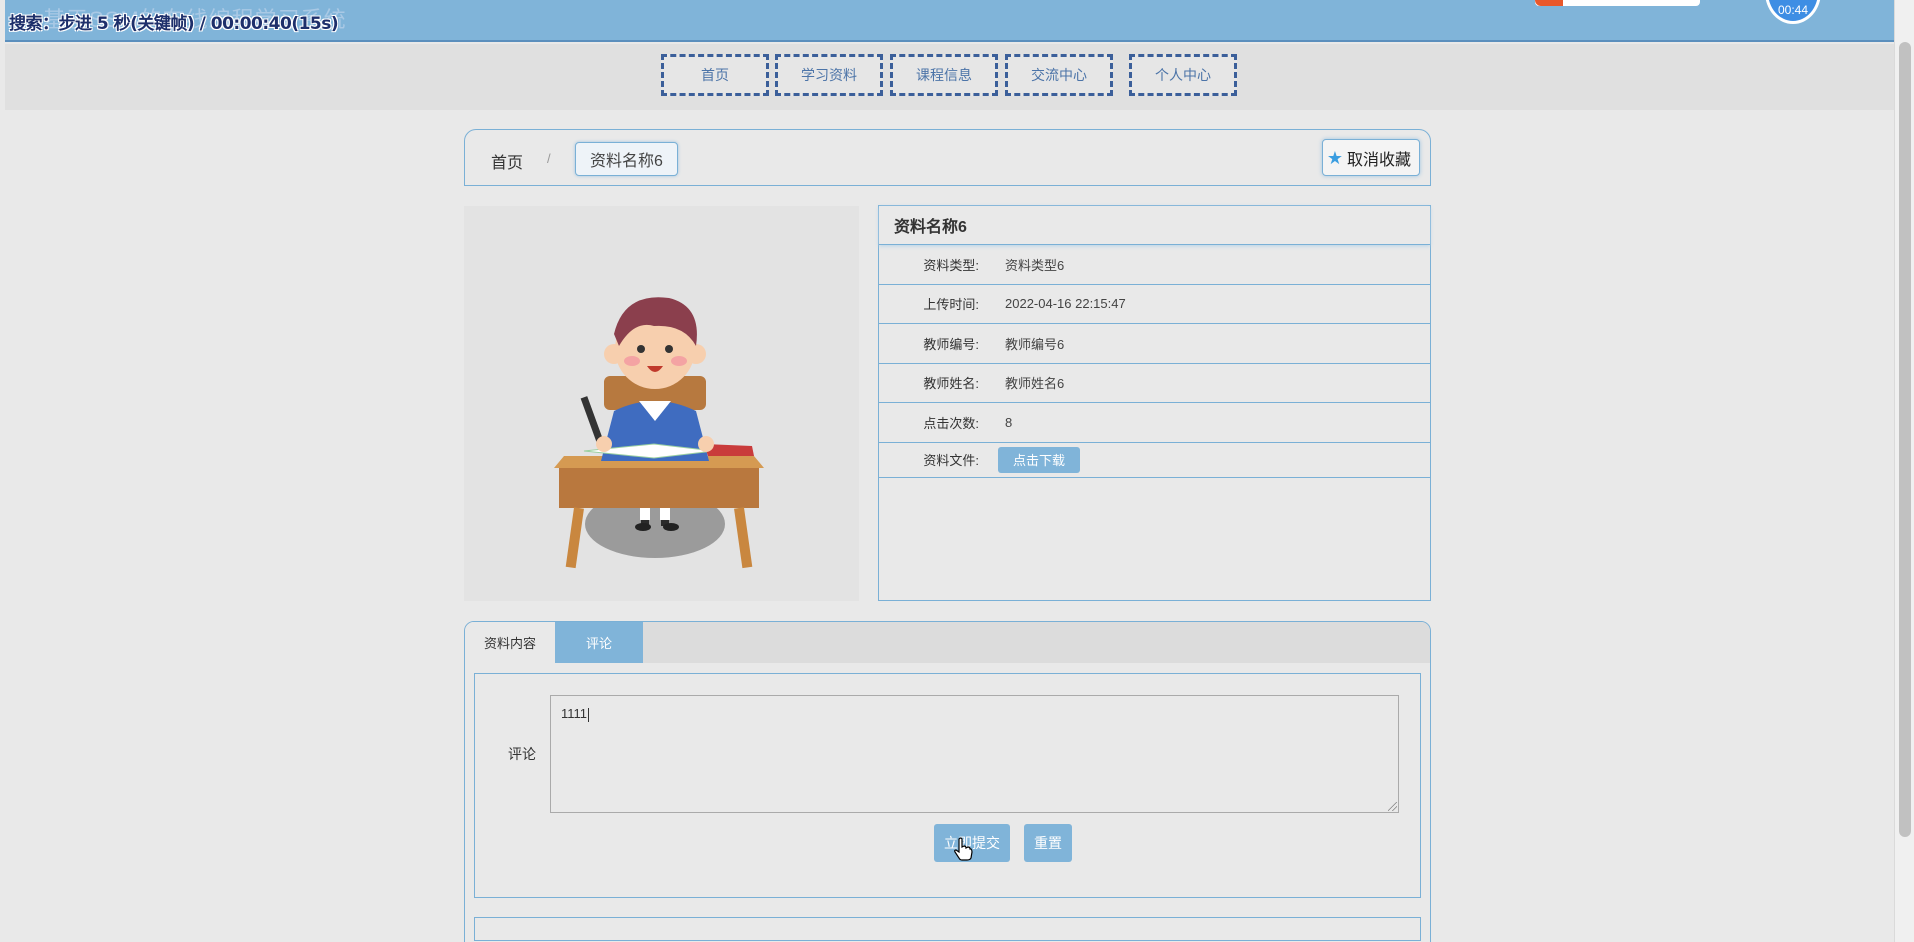  Describe the element at coordinates (951, 305) in the screenshot. I see `detail-label: 上传时间:` at that location.